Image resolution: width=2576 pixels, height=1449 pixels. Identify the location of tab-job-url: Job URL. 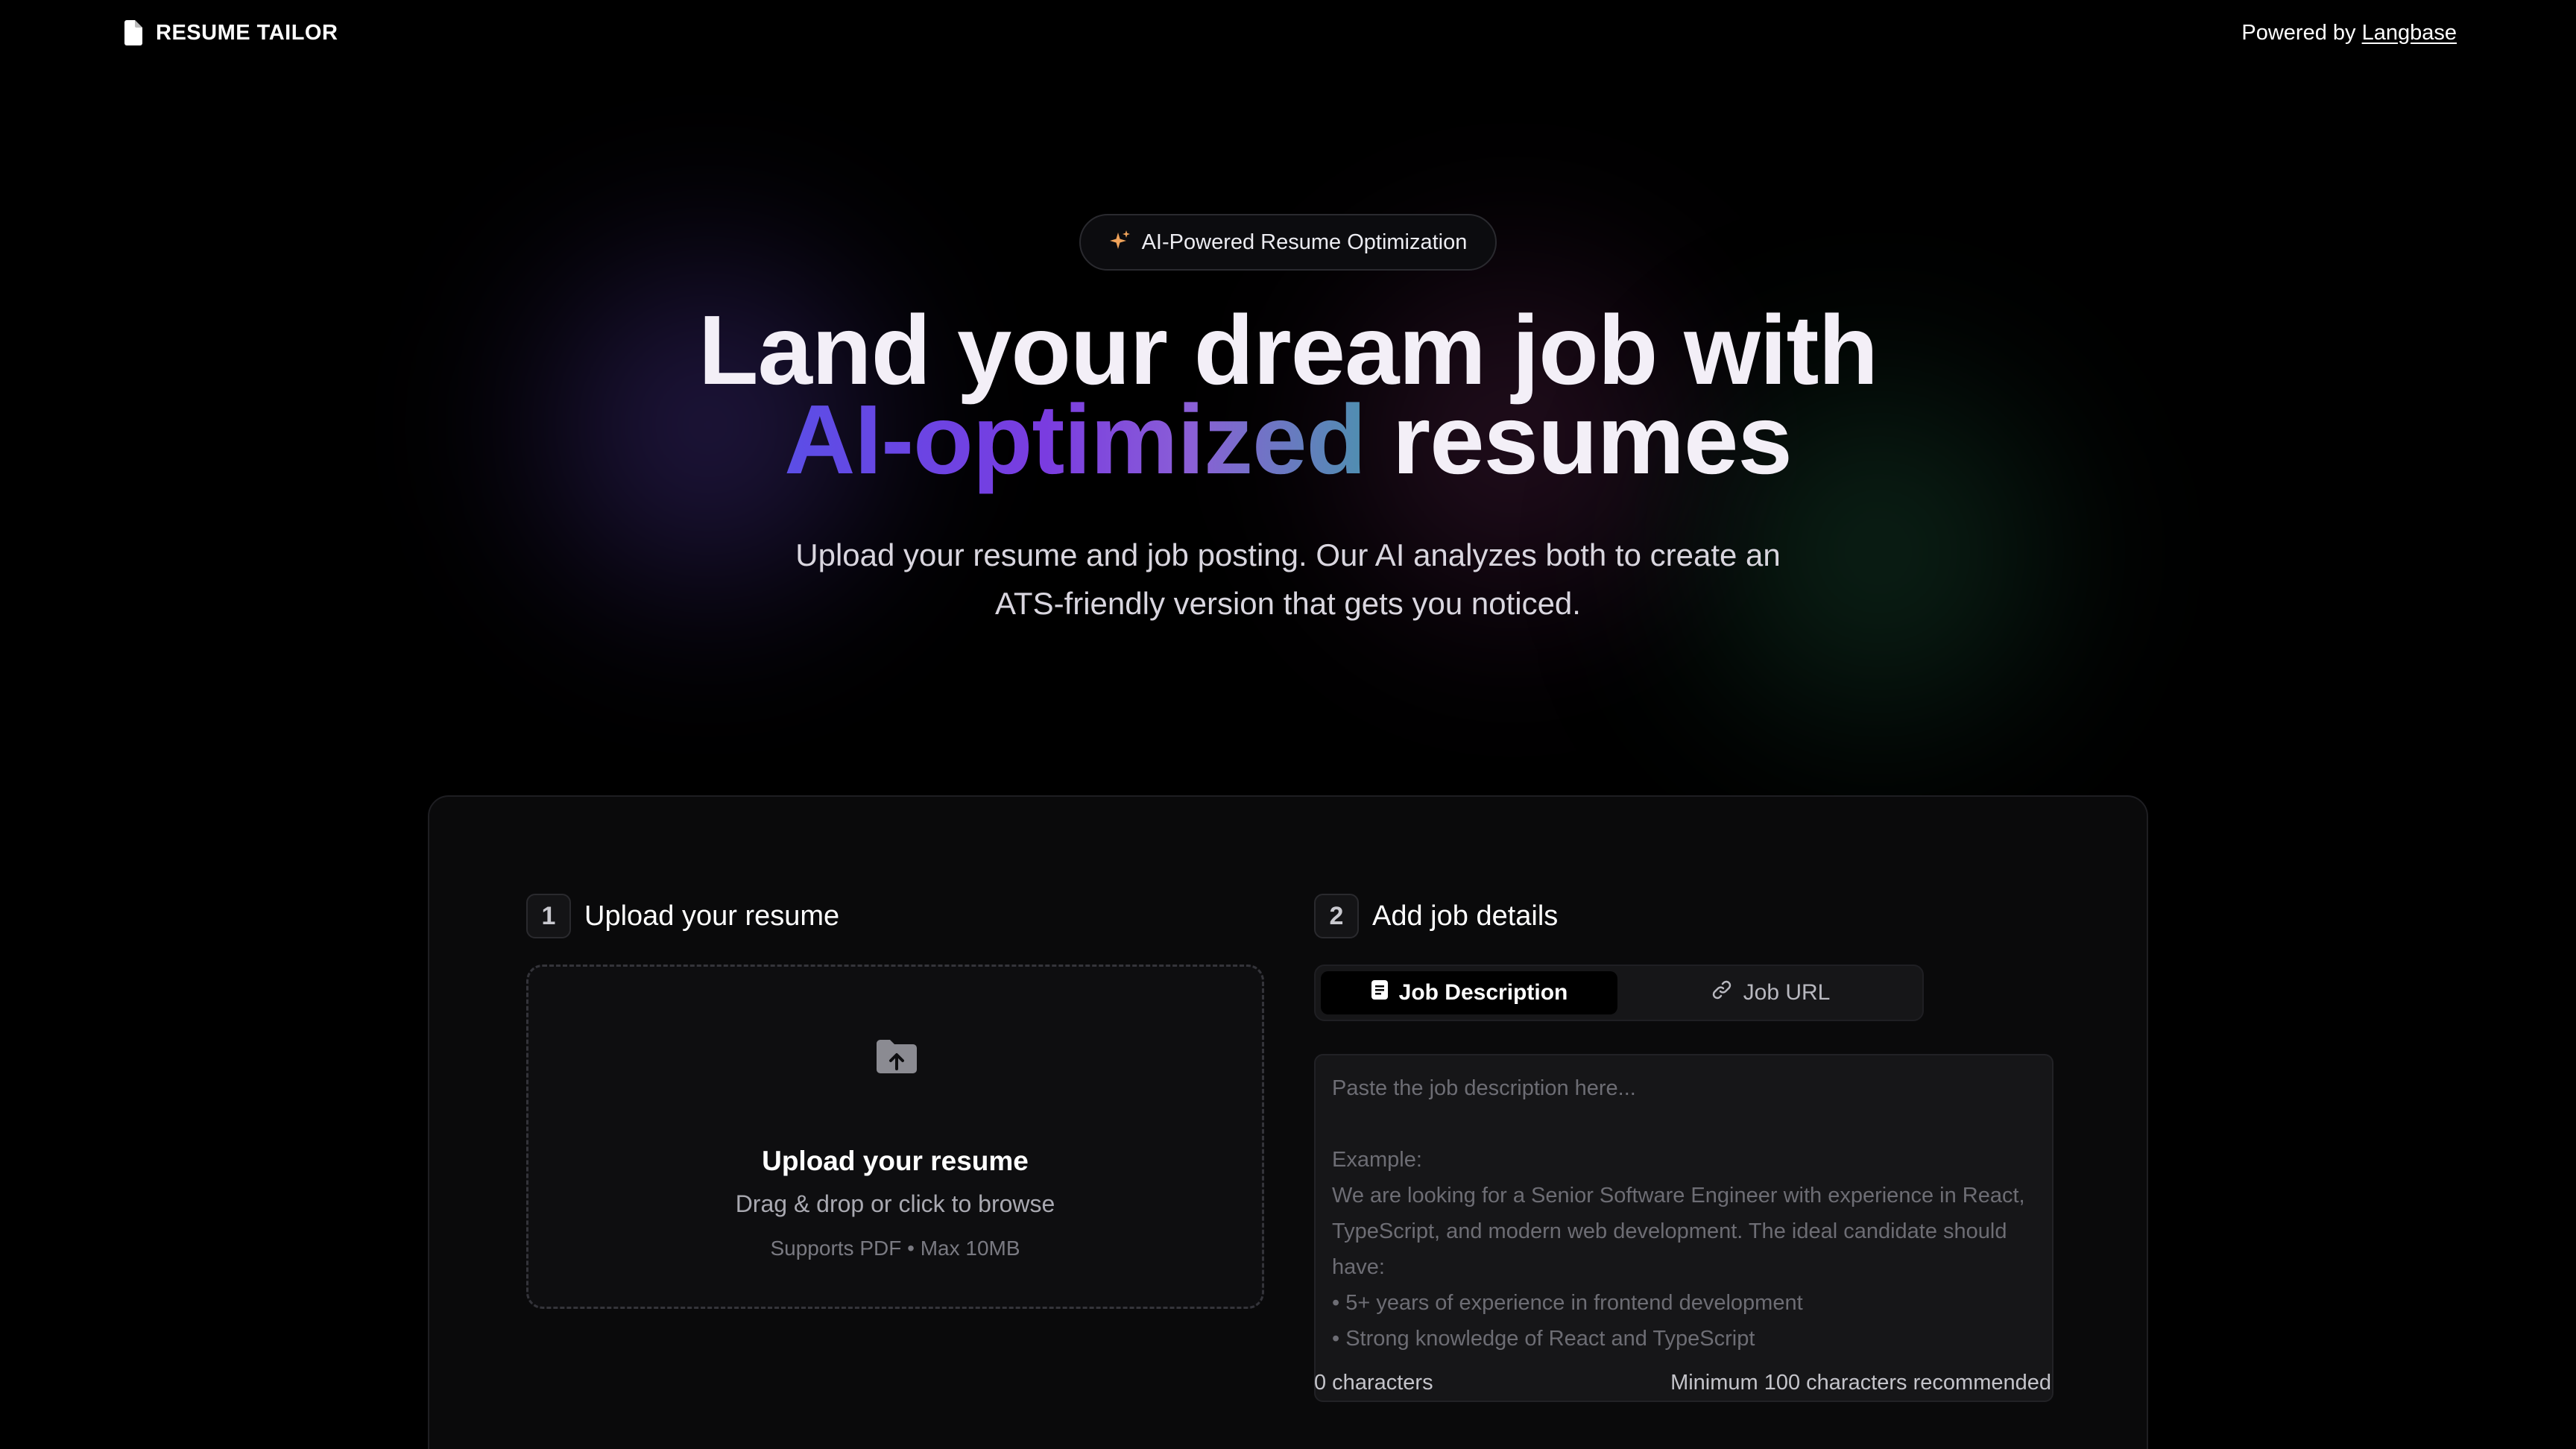
(1770, 992).